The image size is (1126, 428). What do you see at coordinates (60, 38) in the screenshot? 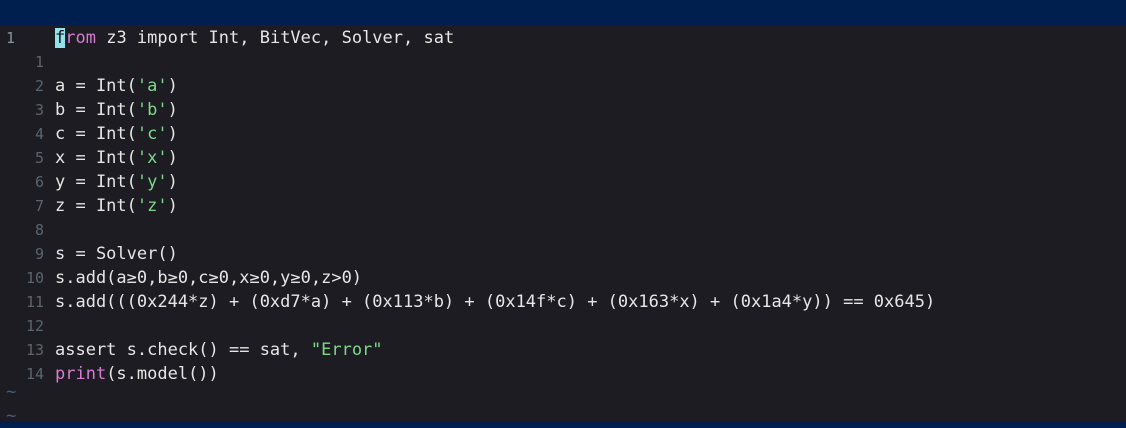
I see `text-cursor: f` at bounding box center [60, 38].